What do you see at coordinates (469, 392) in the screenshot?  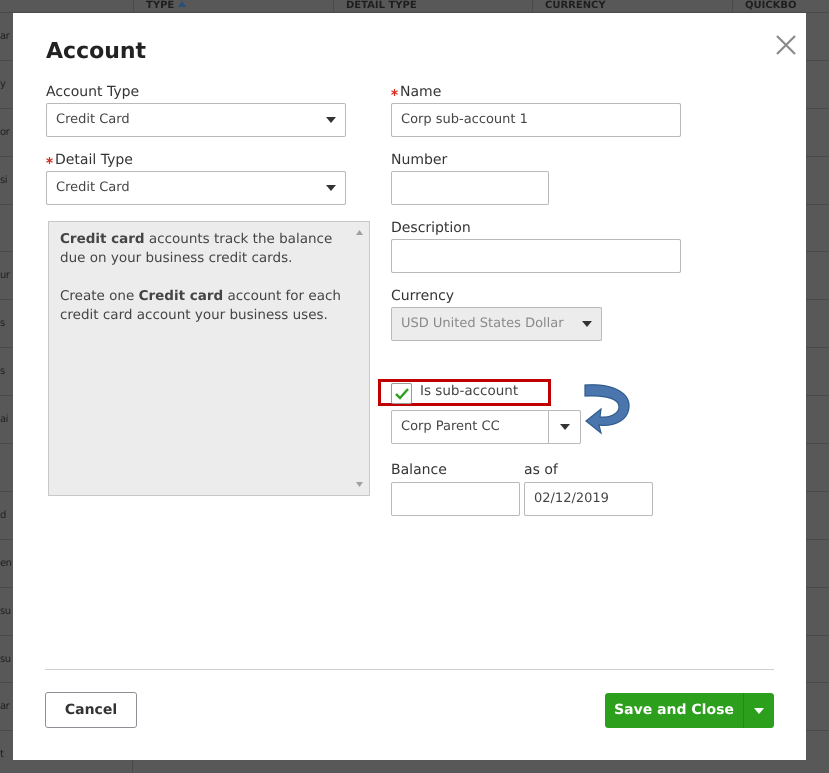 I see `checkbox-label: Is sub-account` at bounding box center [469, 392].